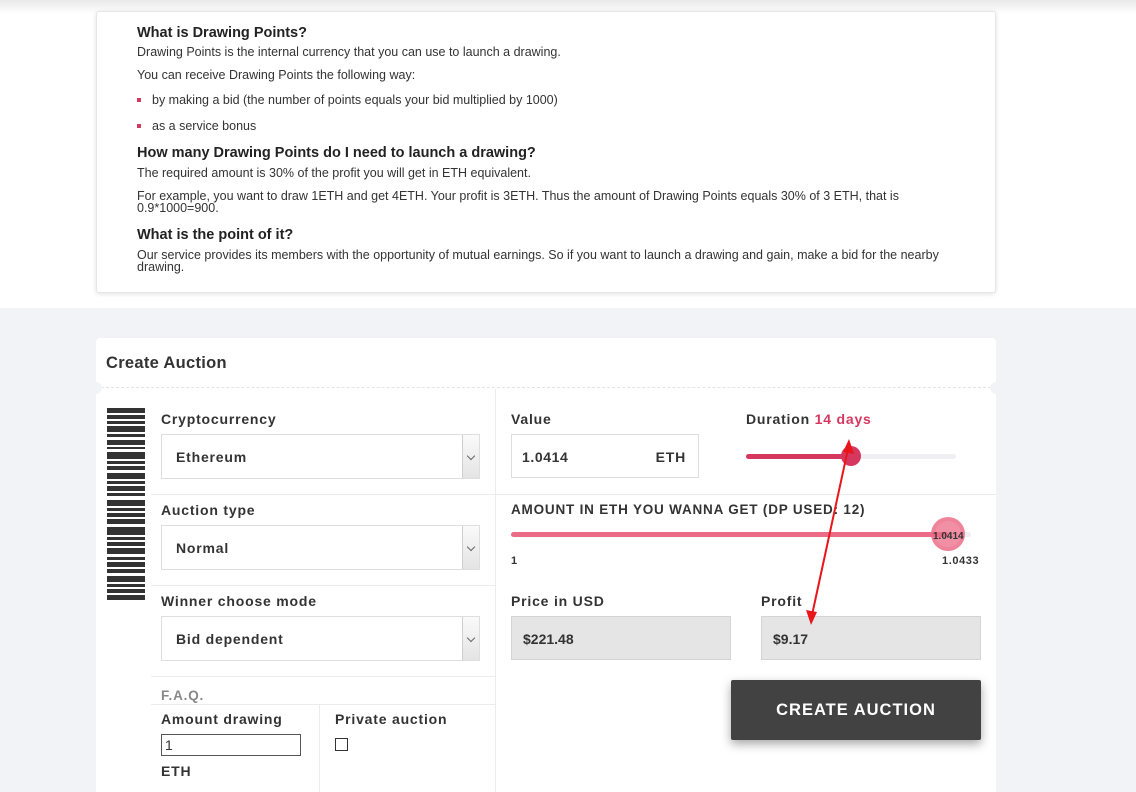 The image size is (1136, 792). Describe the element at coordinates (231, 745) in the screenshot. I see `amount-drawing-input: 1` at that location.